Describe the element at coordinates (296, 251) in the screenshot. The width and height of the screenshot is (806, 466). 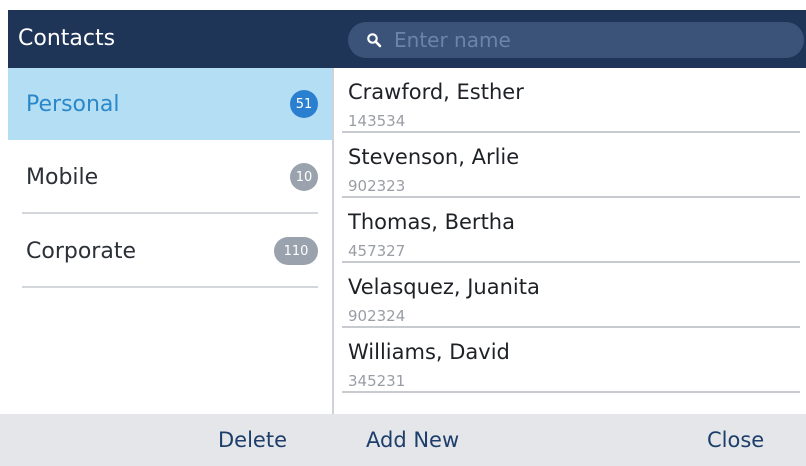
I see `count-badge: 110` at that location.